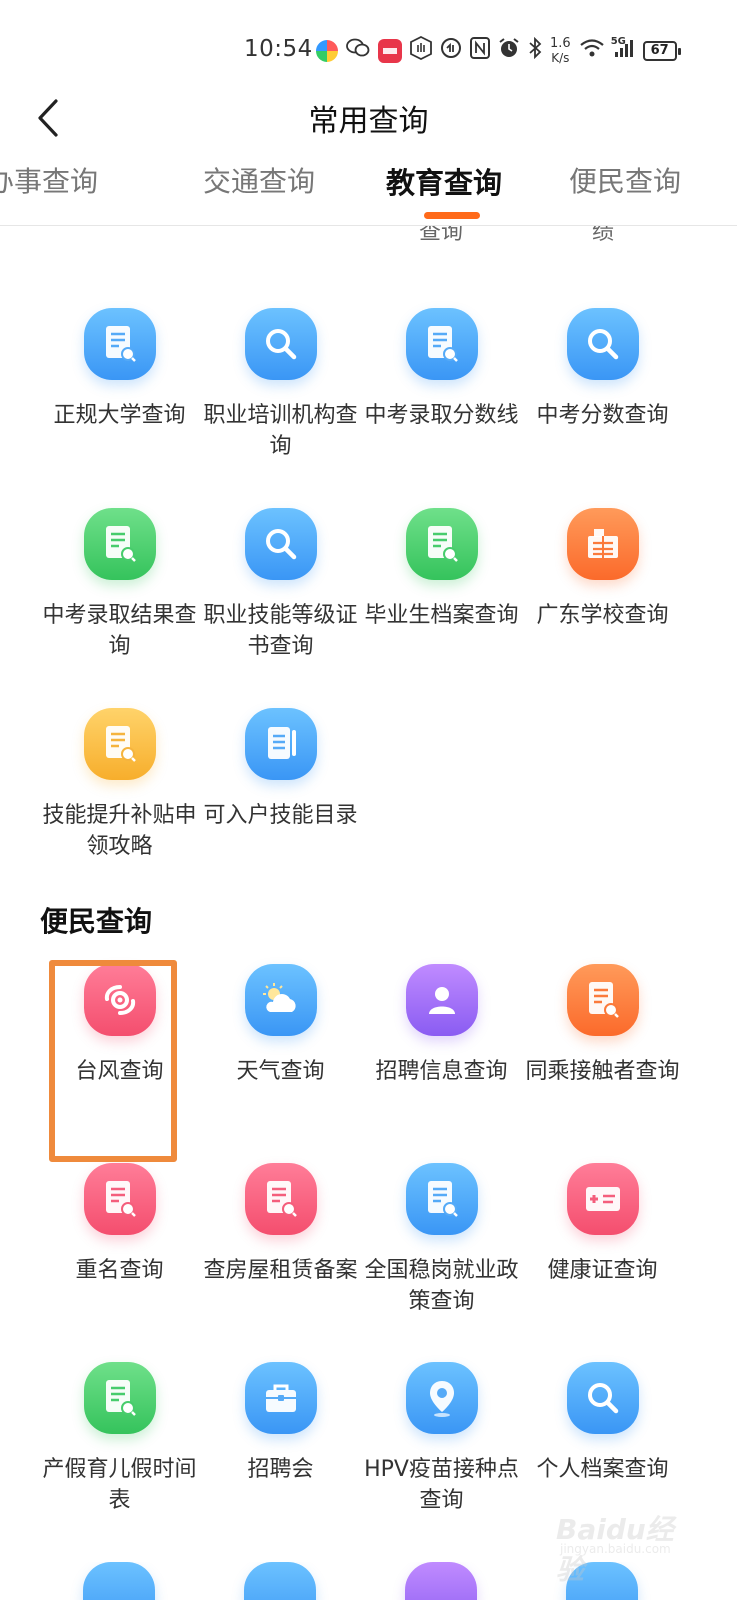  I want to click on section-title-convenience: 便民查询, so click(96, 921).